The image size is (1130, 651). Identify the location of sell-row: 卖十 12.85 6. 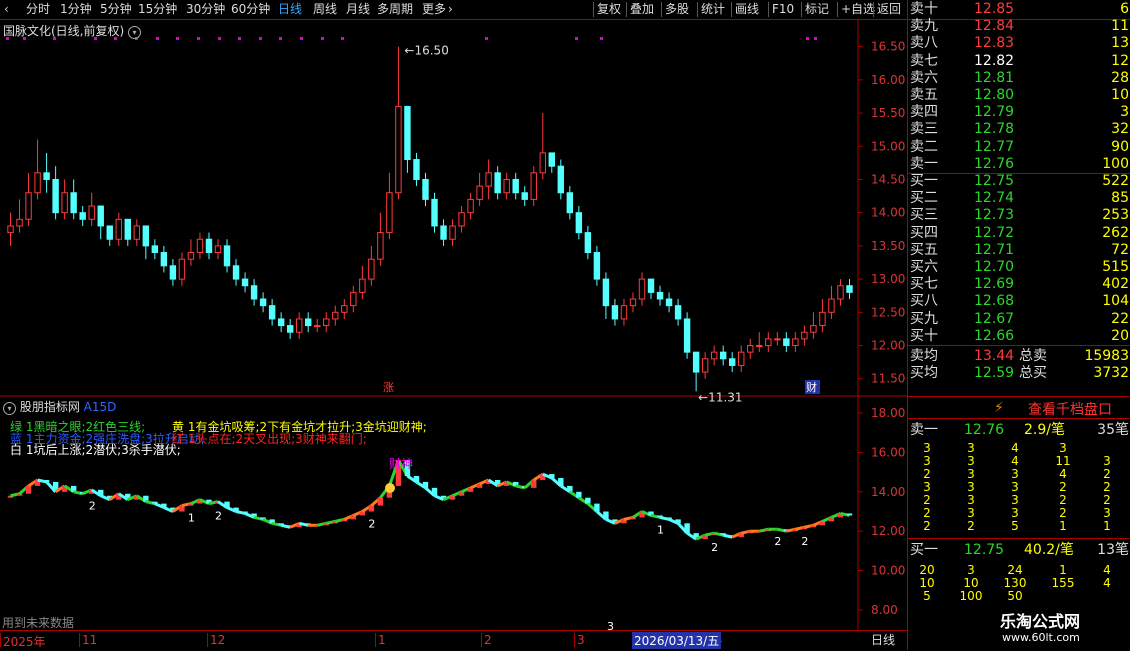
(1019, 9).